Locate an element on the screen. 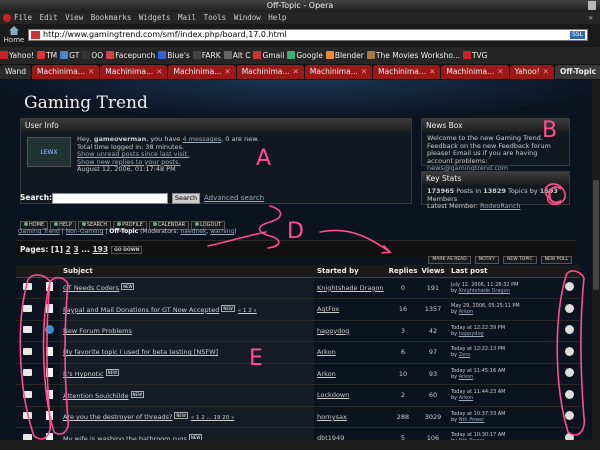  menu-bookmarks: Bookmarks is located at coordinates (111, 17).